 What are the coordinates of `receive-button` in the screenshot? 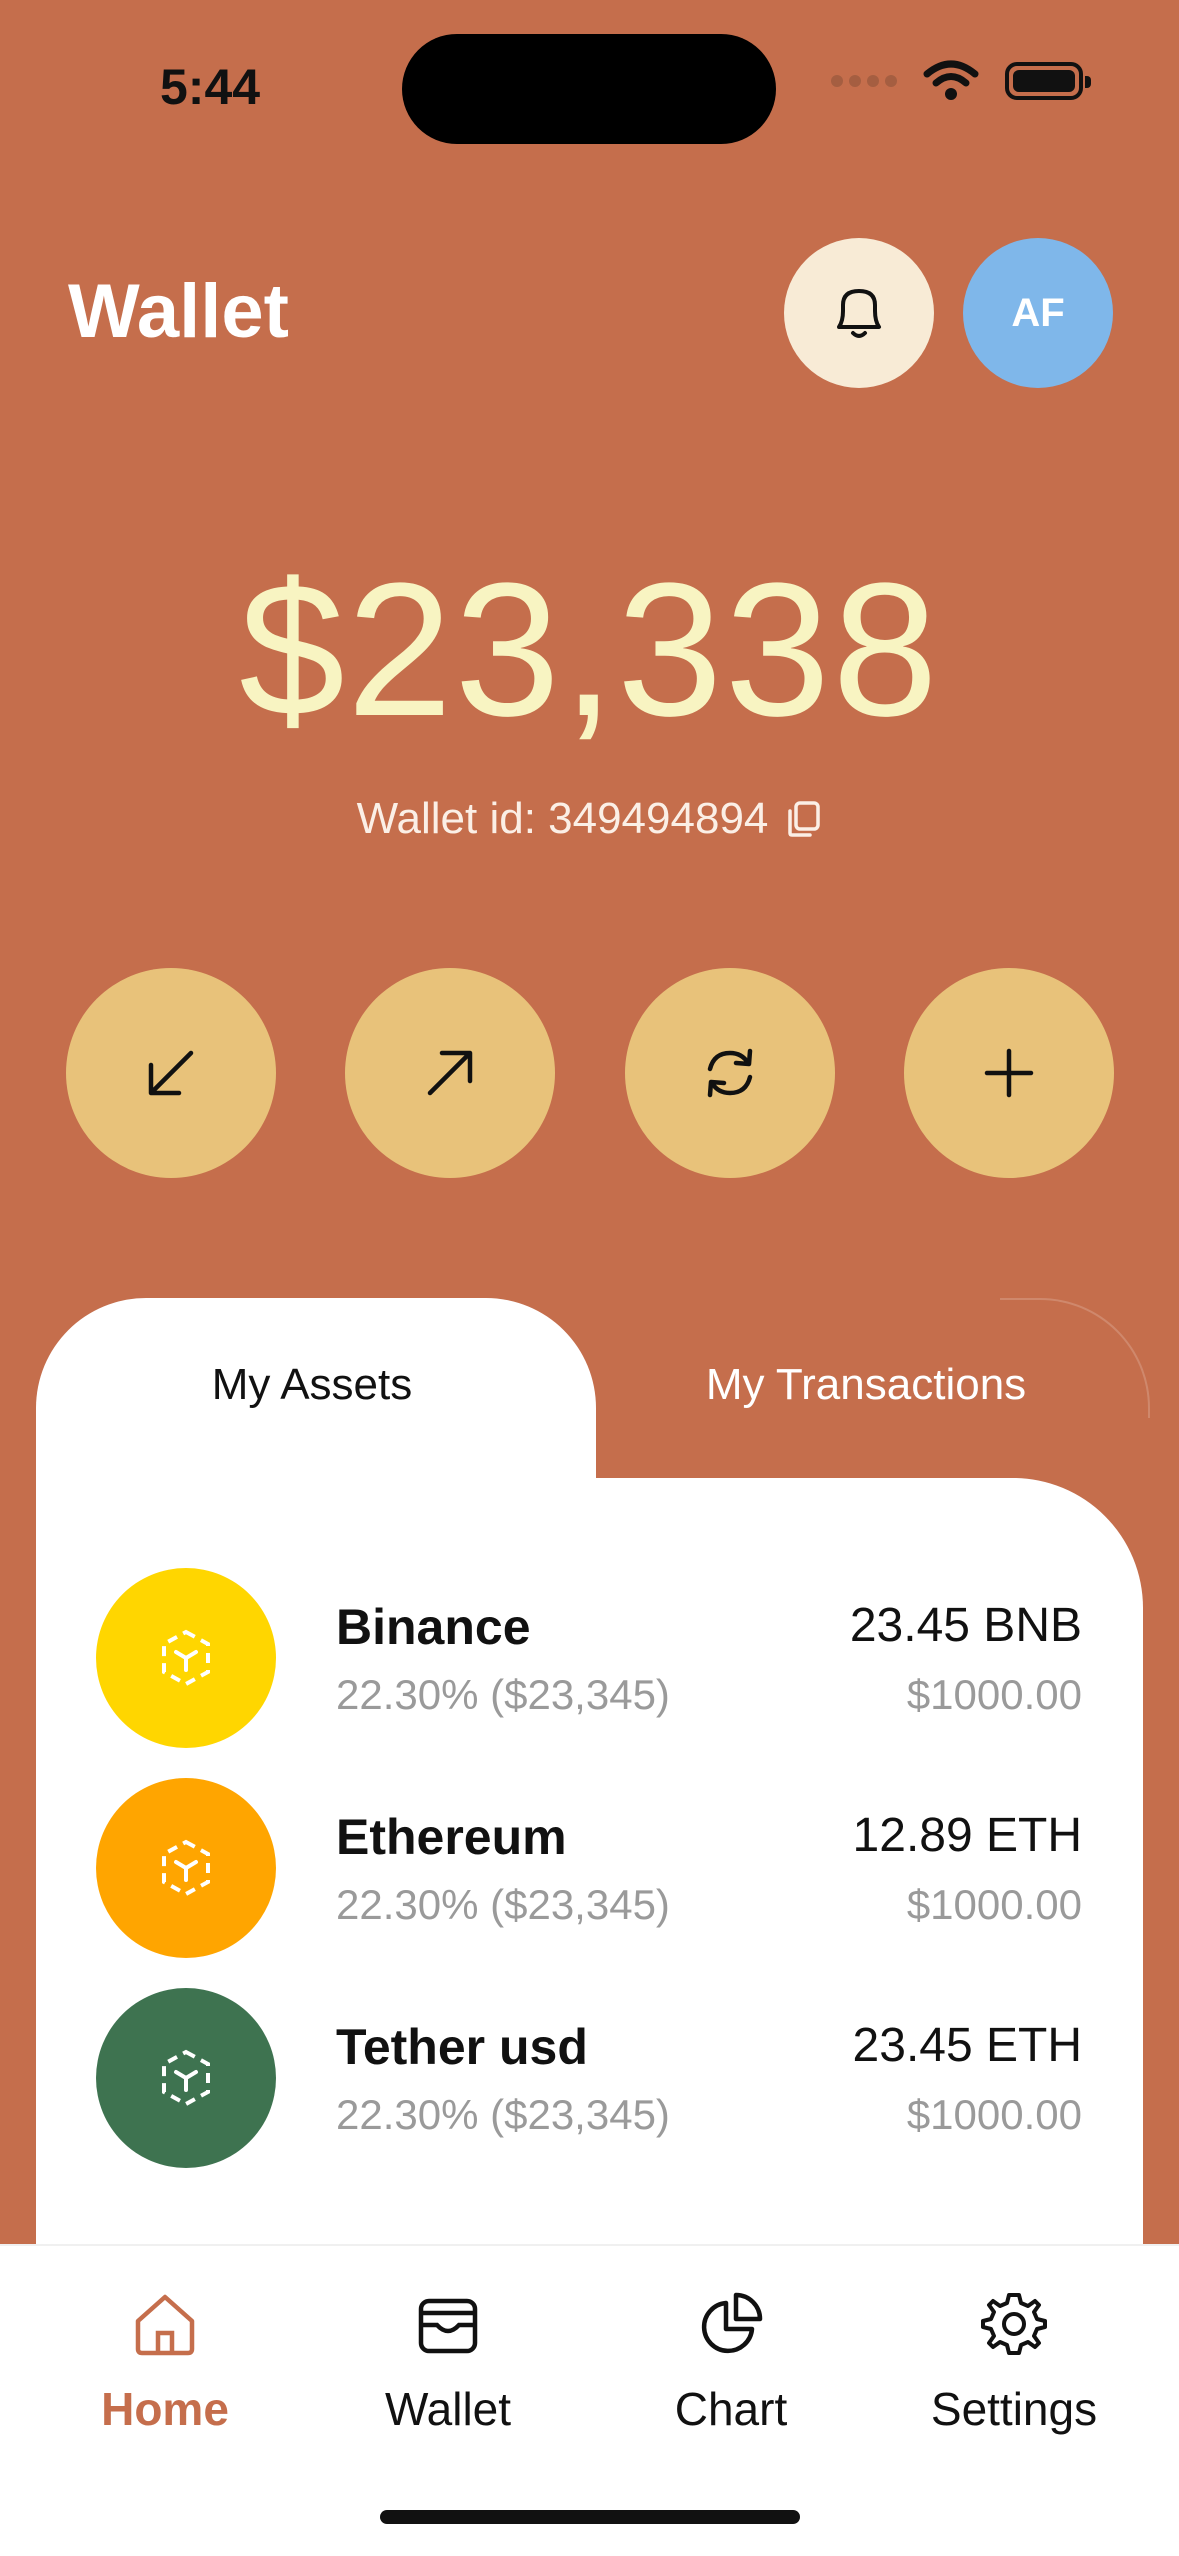 It's located at (171, 1073).